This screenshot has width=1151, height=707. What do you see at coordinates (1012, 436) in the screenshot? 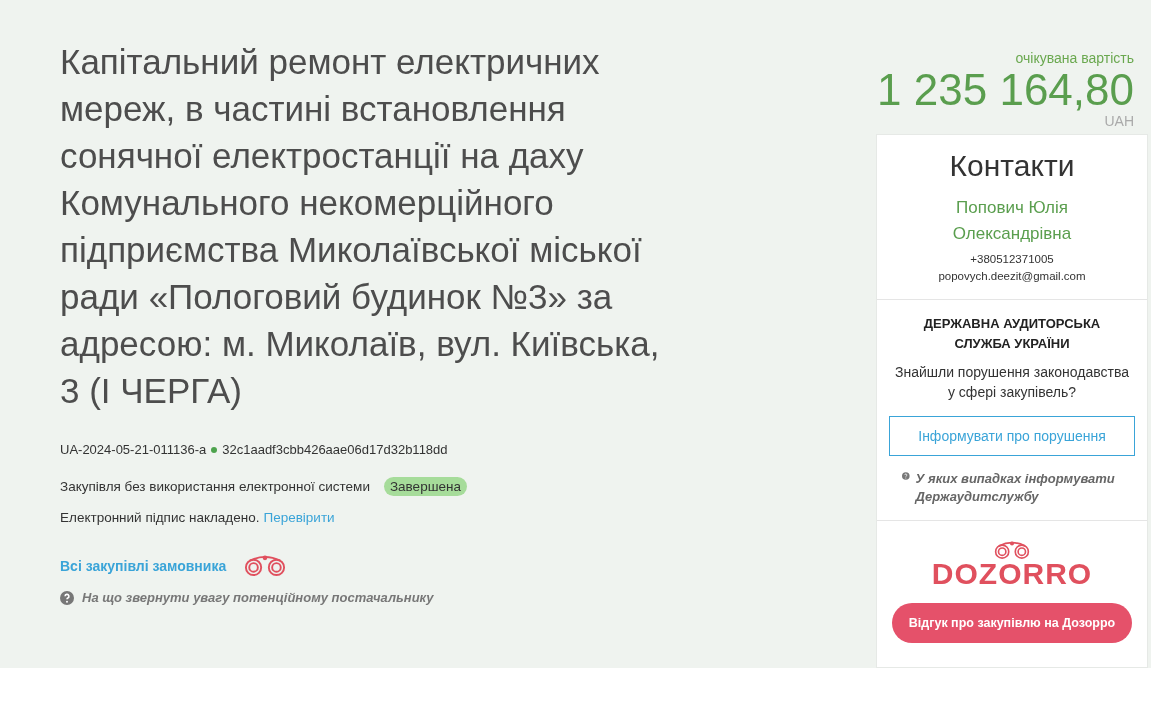
I see `report-violation-button: Інформувати про порушення` at bounding box center [1012, 436].